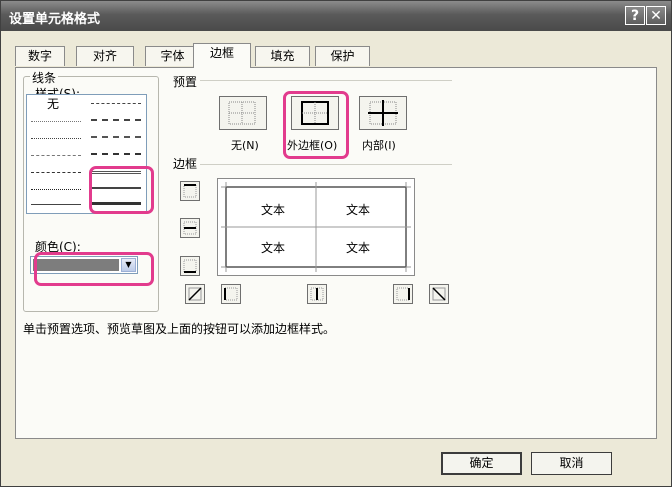  I want to click on line-style-hair, so click(56, 121).